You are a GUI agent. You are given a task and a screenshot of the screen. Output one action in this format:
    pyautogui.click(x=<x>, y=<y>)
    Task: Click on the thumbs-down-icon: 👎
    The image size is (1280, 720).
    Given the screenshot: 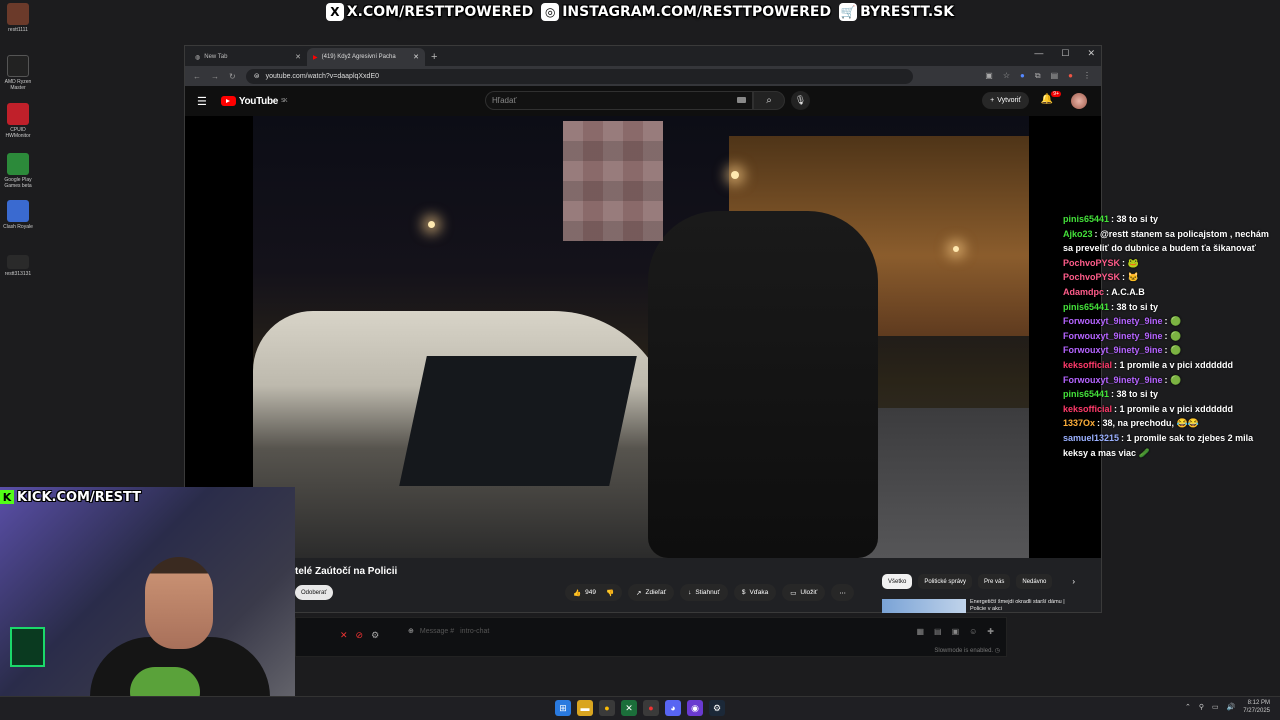 What is the action you would take?
    pyautogui.click(x=610, y=593)
    